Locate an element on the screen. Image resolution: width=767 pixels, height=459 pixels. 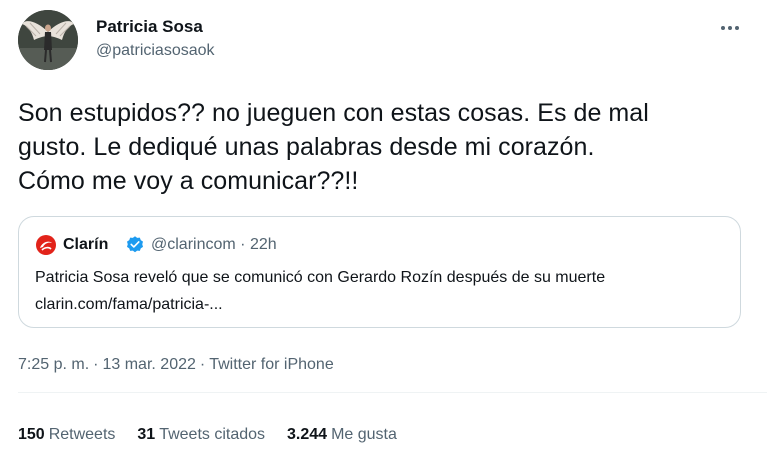
angel-wings-avatar-icon is located at coordinates (48, 40).